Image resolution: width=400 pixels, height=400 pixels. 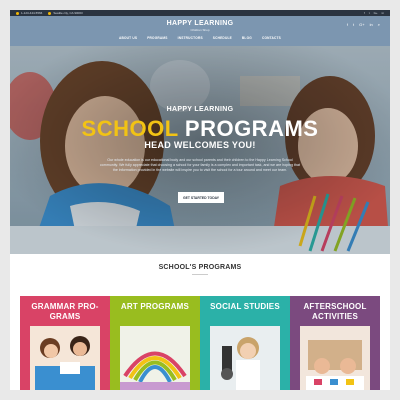 What do you see at coordinates (200, 109) in the screenshot?
I see `hero-subtitle: HAPPY LEARNING` at bounding box center [200, 109].